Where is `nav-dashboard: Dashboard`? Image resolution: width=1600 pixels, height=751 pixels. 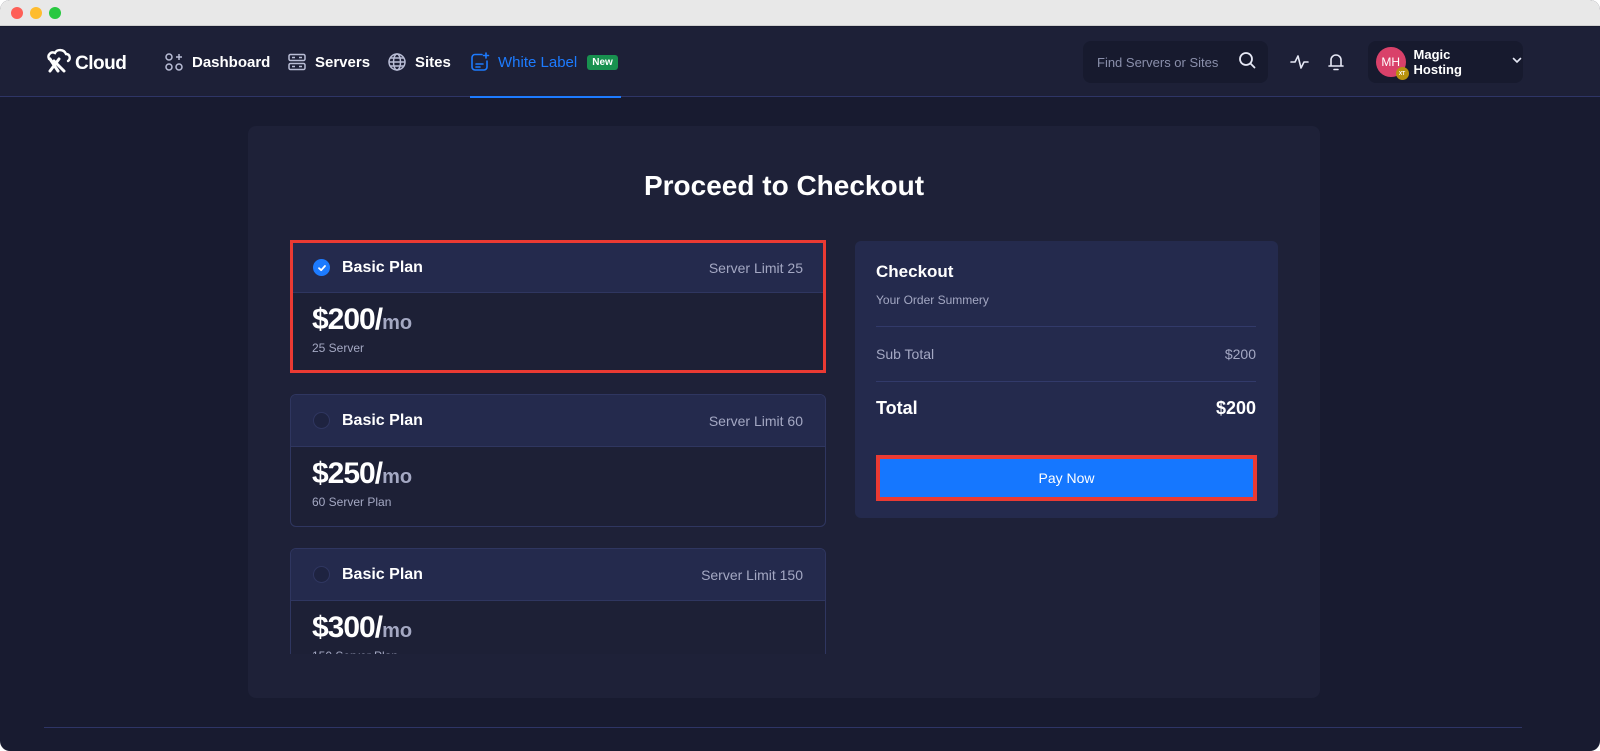 nav-dashboard: Dashboard is located at coordinates (217, 62).